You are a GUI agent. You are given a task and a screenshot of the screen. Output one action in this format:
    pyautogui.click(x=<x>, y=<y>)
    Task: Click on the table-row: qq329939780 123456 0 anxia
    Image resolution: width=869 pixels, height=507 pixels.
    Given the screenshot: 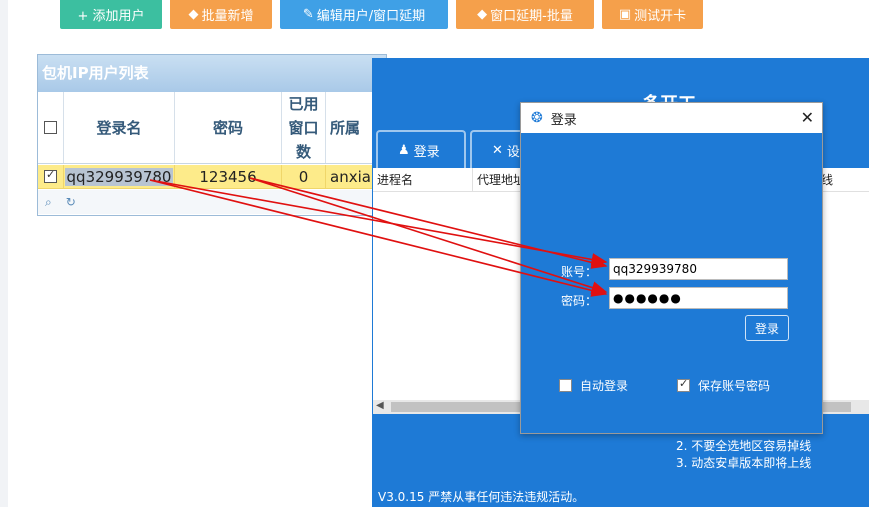 What is the action you would take?
    pyautogui.click(x=212, y=177)
    